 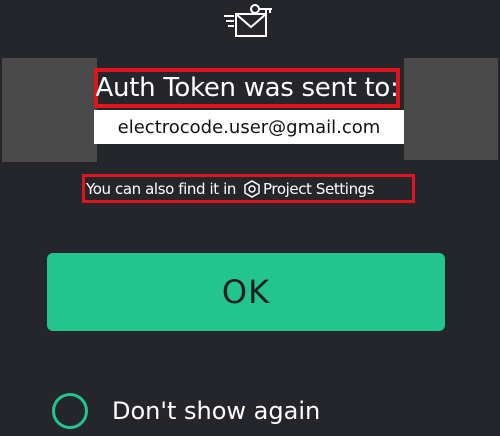 I want to click on ok-button-label: OK, so click(x=246, y=292).